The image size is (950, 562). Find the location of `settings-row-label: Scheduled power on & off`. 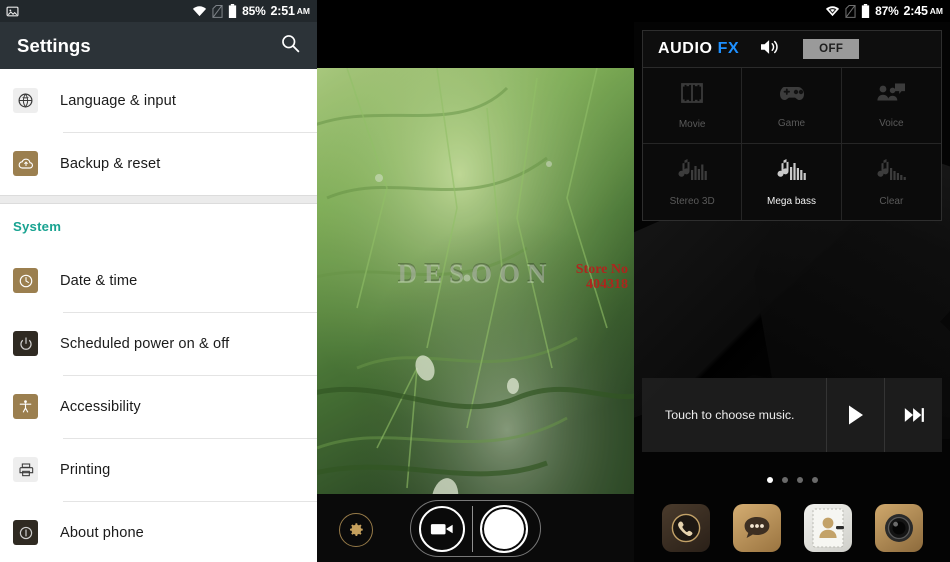

settings-row-label: Scheduled power on & off is located at coordinates (145, 343).